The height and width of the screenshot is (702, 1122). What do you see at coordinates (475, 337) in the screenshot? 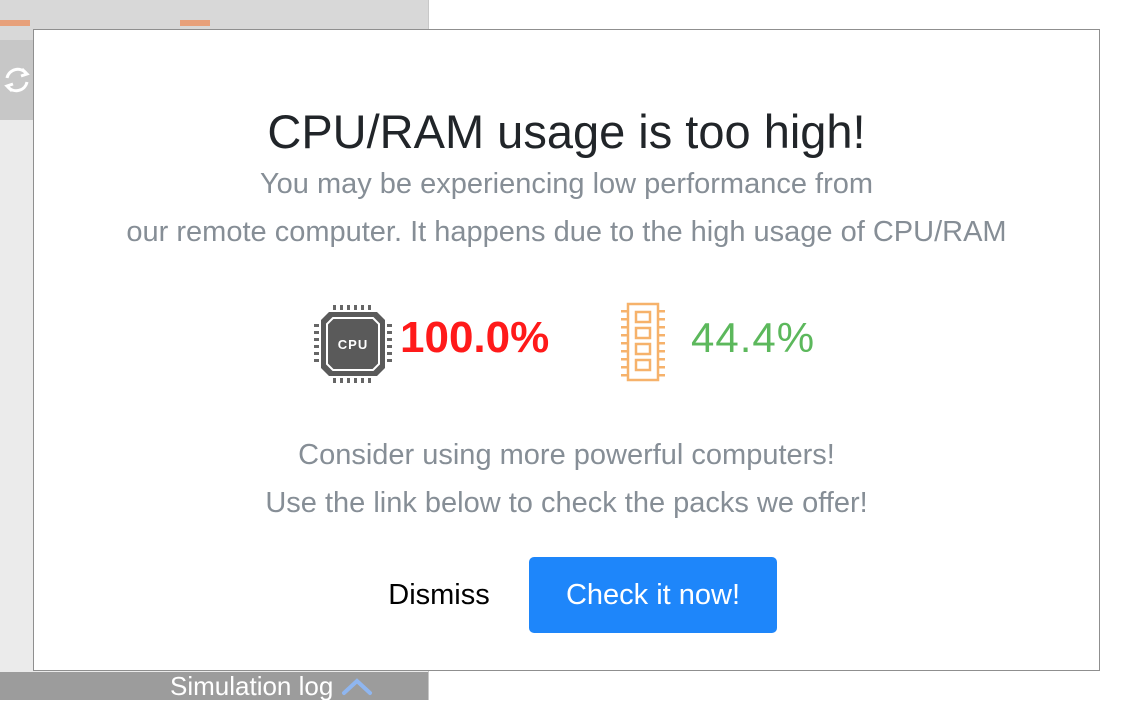
I see `cpu-usage-value: 100.0%` at bounding box center [475, 337].